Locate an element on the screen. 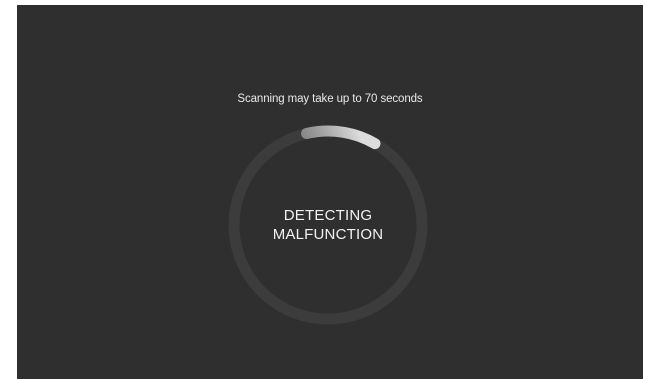  scan-duration-hint: Scanning may take up to 70 seconds is located at coordinates (330, 99).